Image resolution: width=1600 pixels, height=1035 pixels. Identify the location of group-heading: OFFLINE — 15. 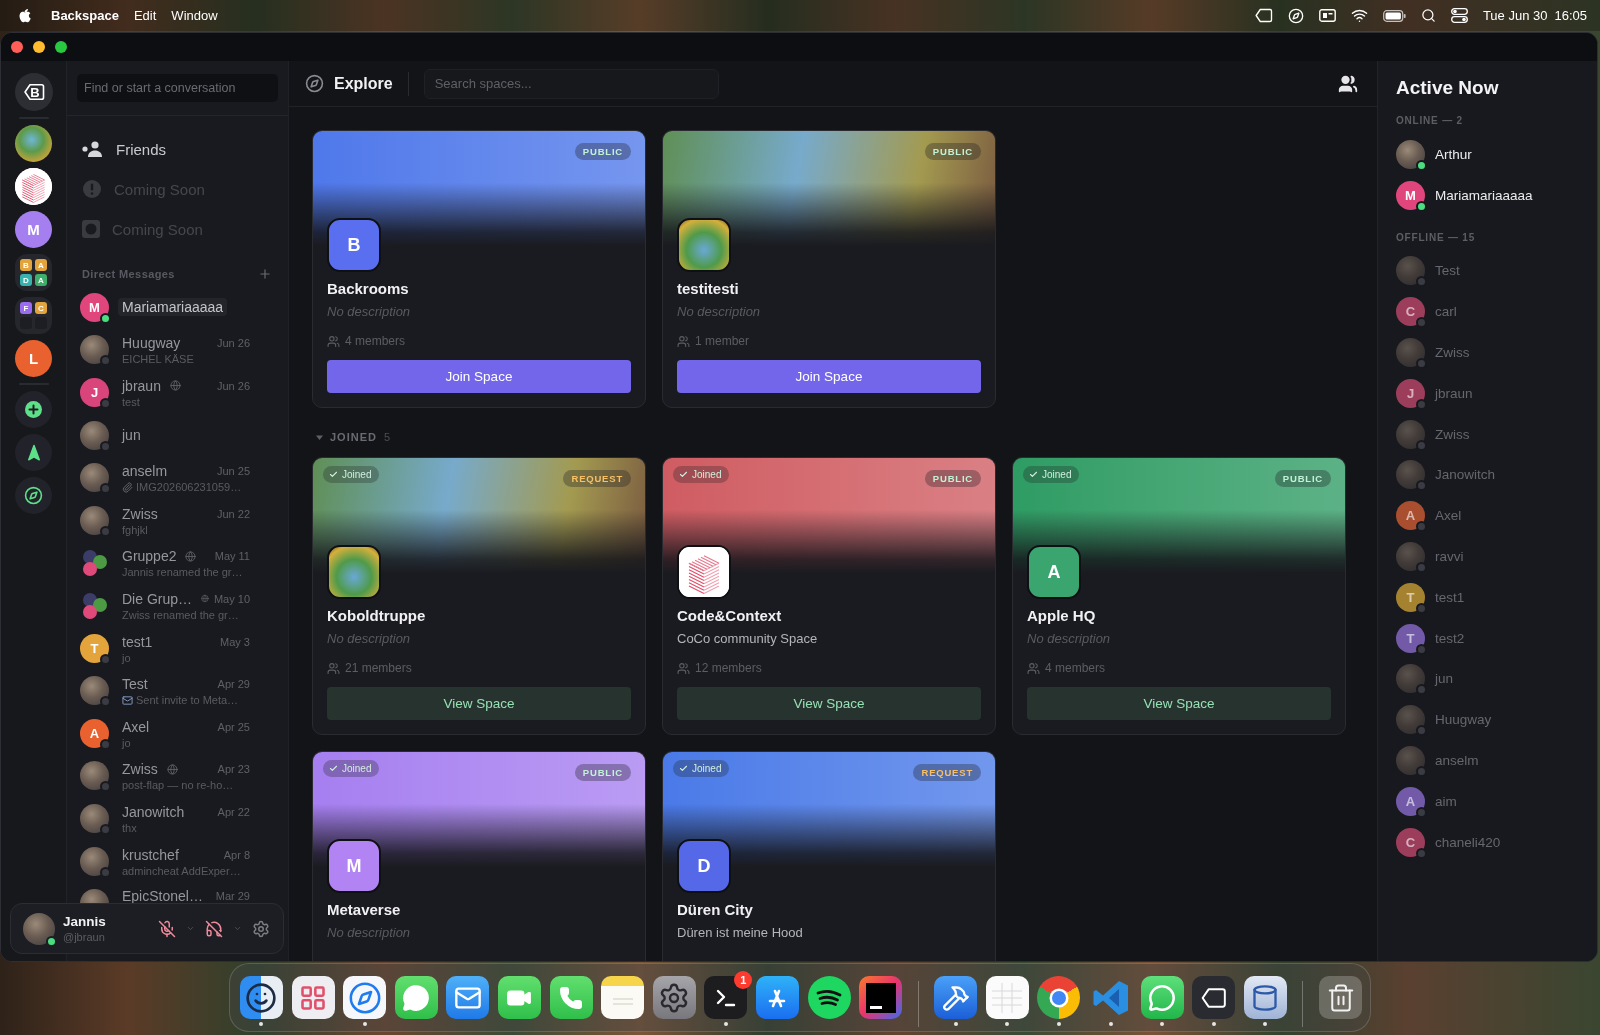
(1436, 237).